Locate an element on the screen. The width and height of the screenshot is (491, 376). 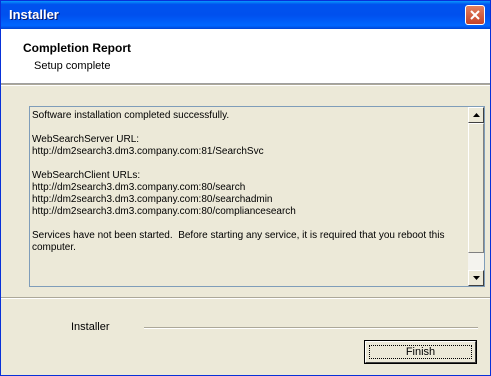
wizard-header: Completion Report Setup complete is located at coordinates (245, 56).